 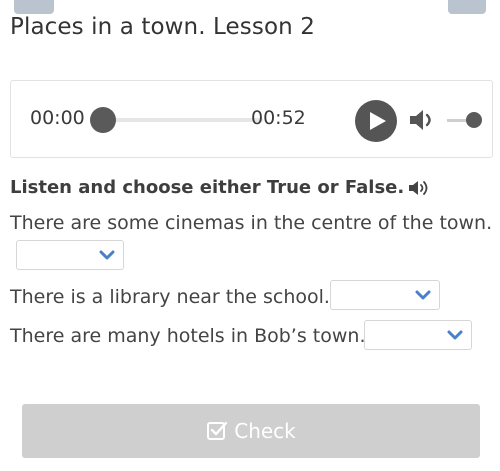 What do you see at coordinates (420, 188) in the screenshot?
I see `speaker-icon` at bounding box center [420, 188].